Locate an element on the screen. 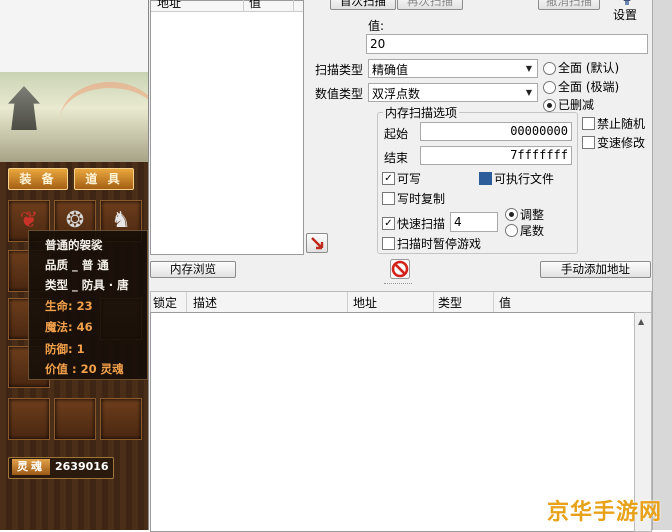 This screenshot has width=672, height=532. speed-modify-label: 变速修改 is located at coordinates (621, 142).